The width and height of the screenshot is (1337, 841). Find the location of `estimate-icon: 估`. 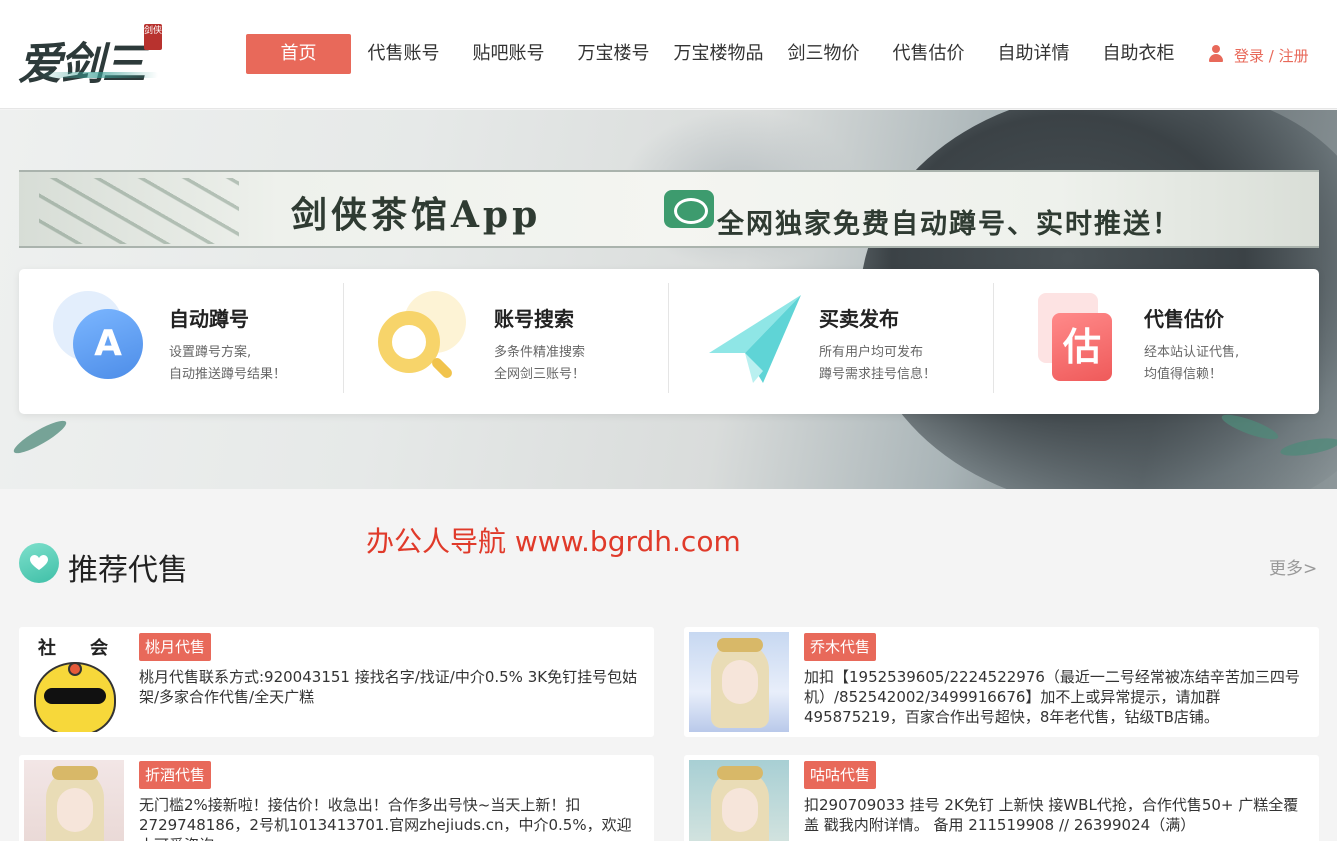

estimate-icon: 估 is located at coordinates (1073, 336).